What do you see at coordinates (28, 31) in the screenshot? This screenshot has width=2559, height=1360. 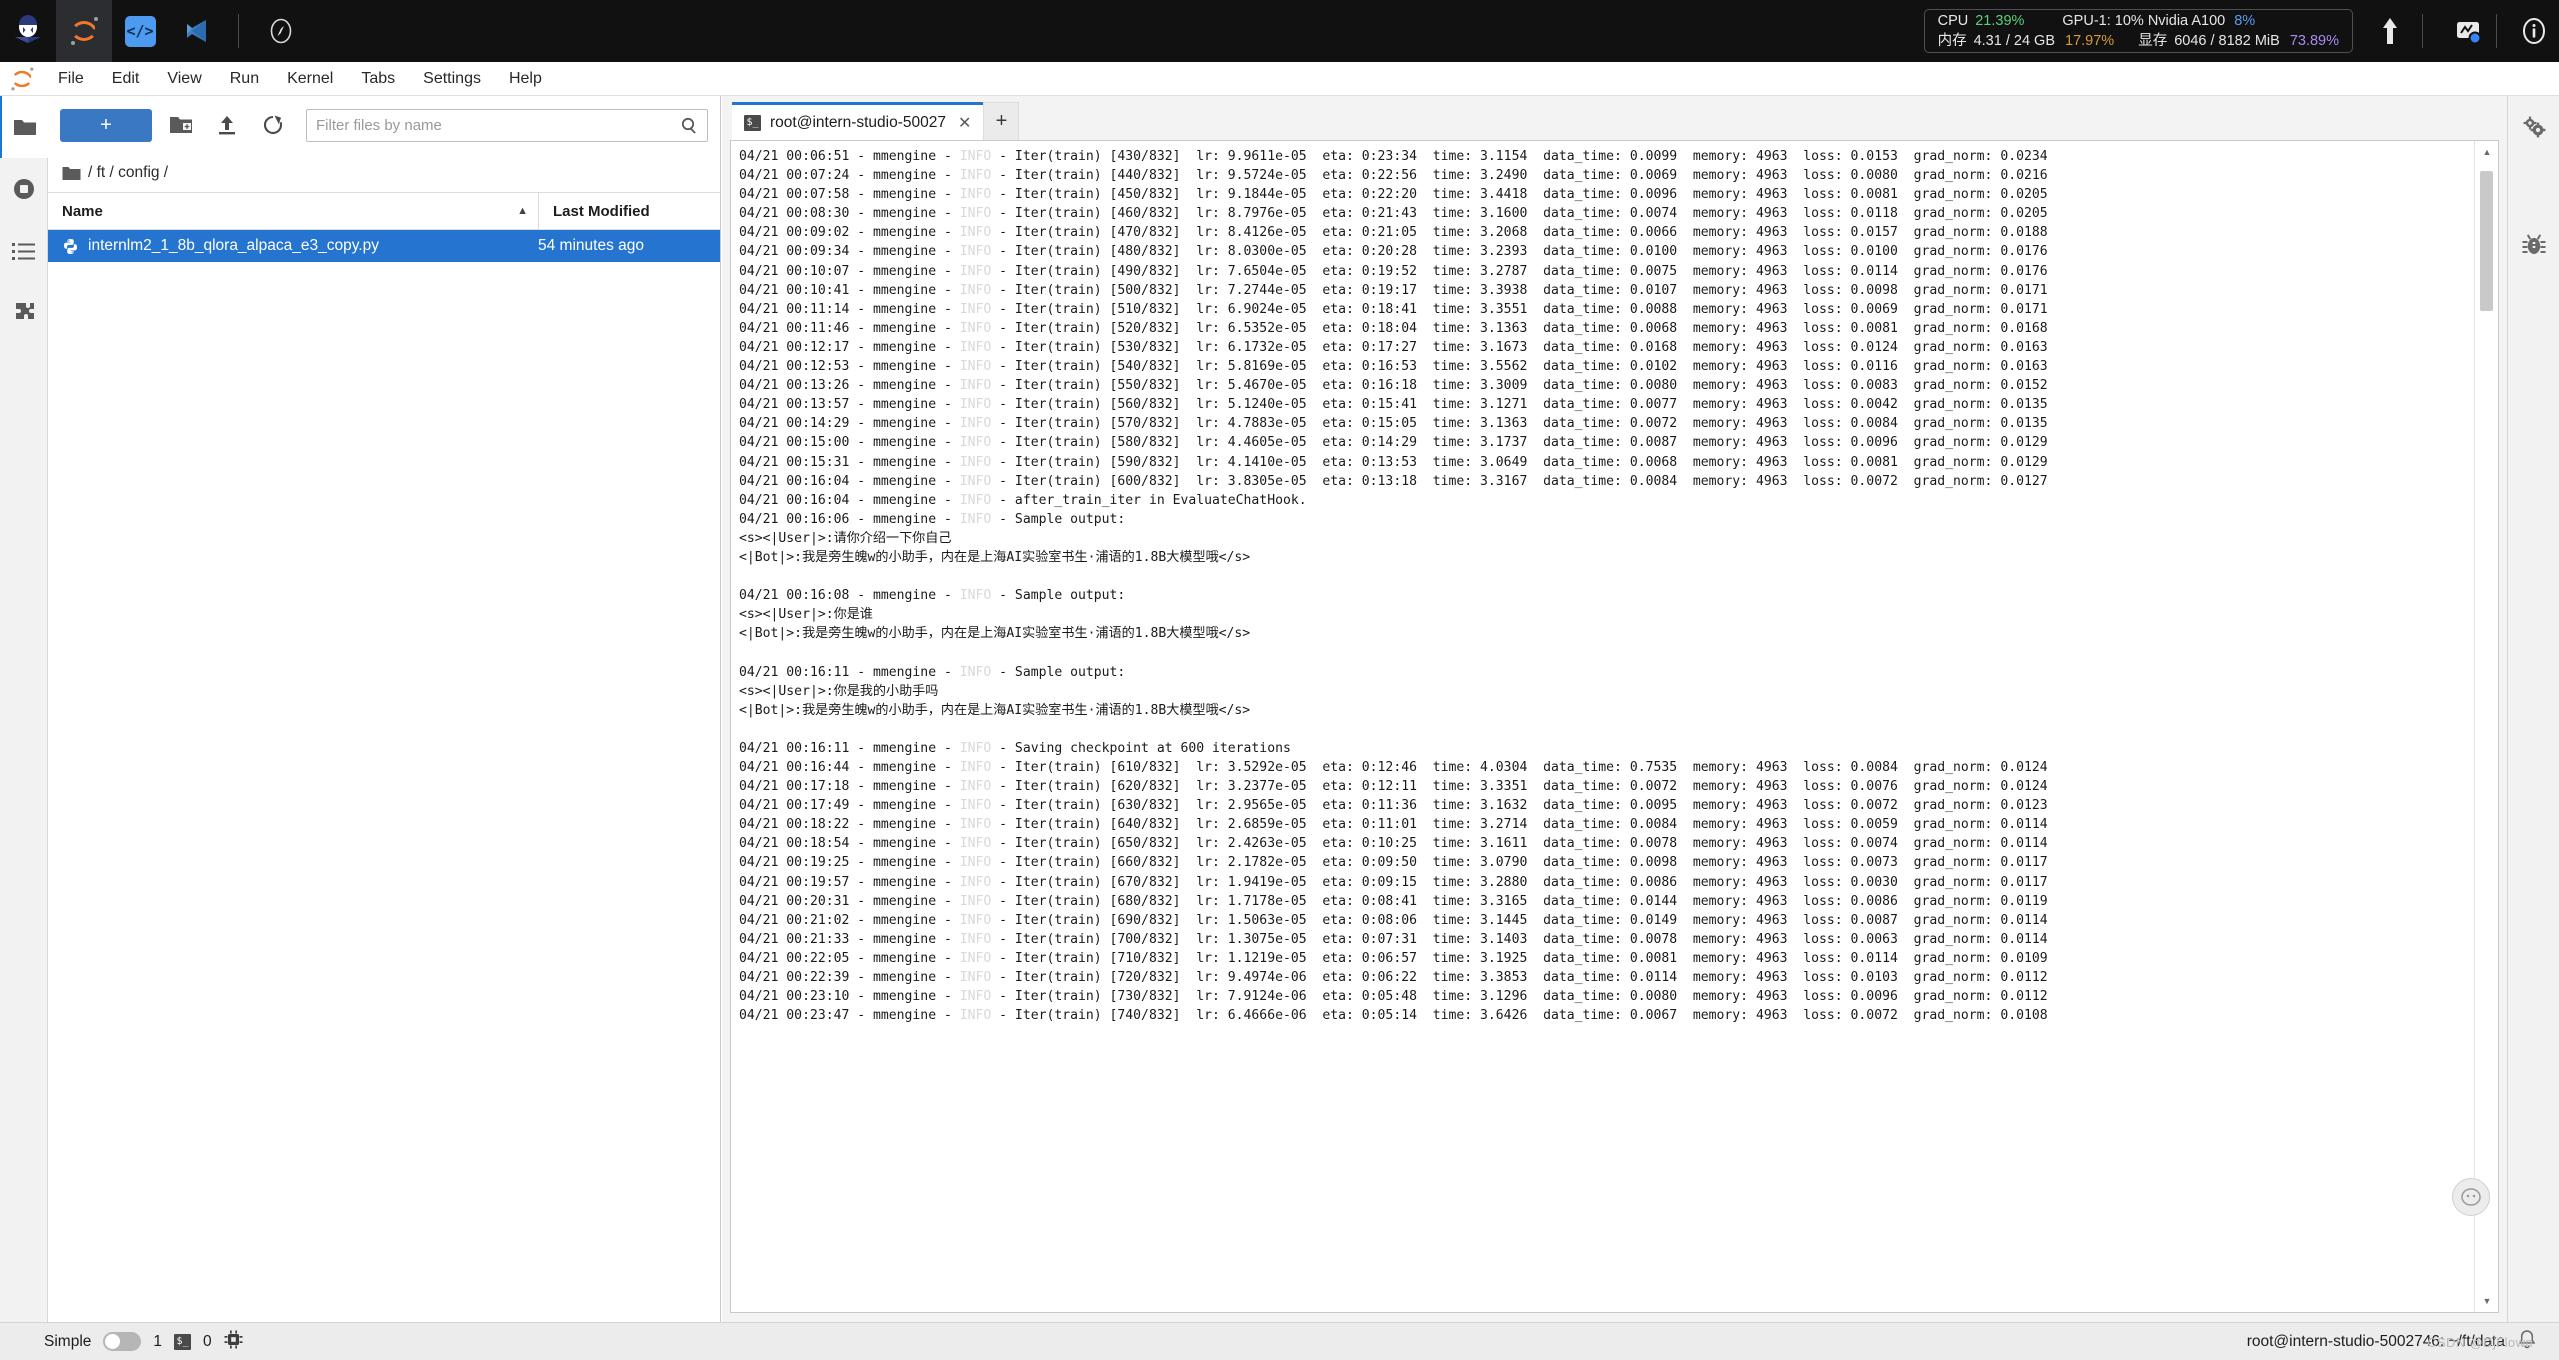 I see `intern-studio-logo-icon` at bounding box center [28, 31].